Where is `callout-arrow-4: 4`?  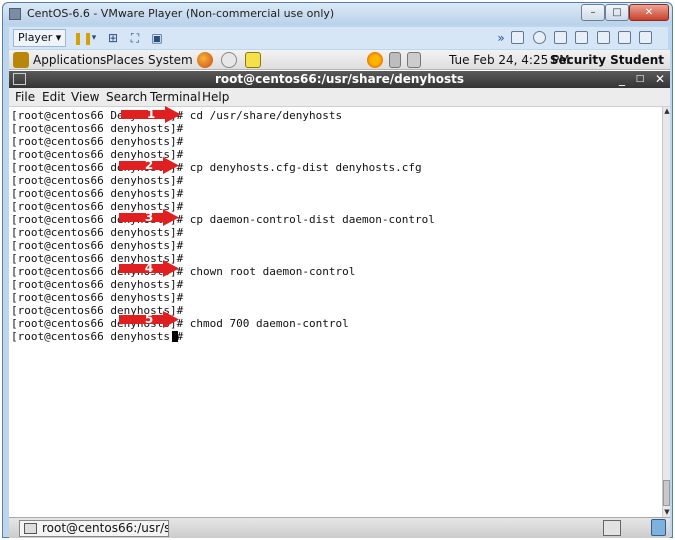 callout-arrow-4: 4 is located at coordinates (149, 268).